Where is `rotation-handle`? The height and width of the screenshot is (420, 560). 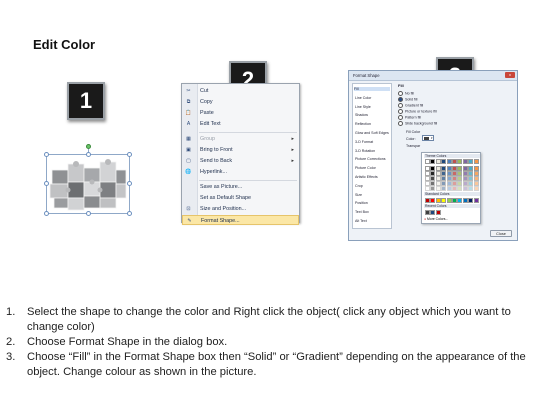 rotation-handle is located at coordinates (88, 146).